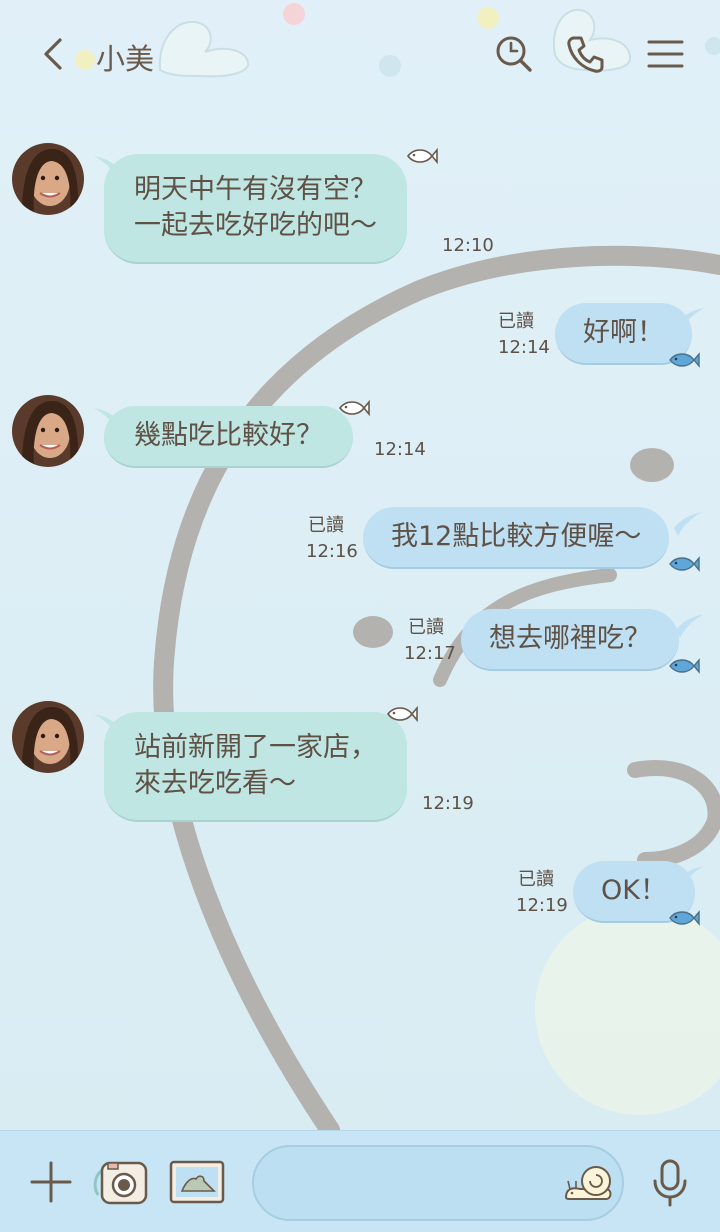 The height and width of the screenshot is (1232, 720). I want to click on message-bubble: 站前新開了一家店， 來去吃吃看～, so click(255, 767).